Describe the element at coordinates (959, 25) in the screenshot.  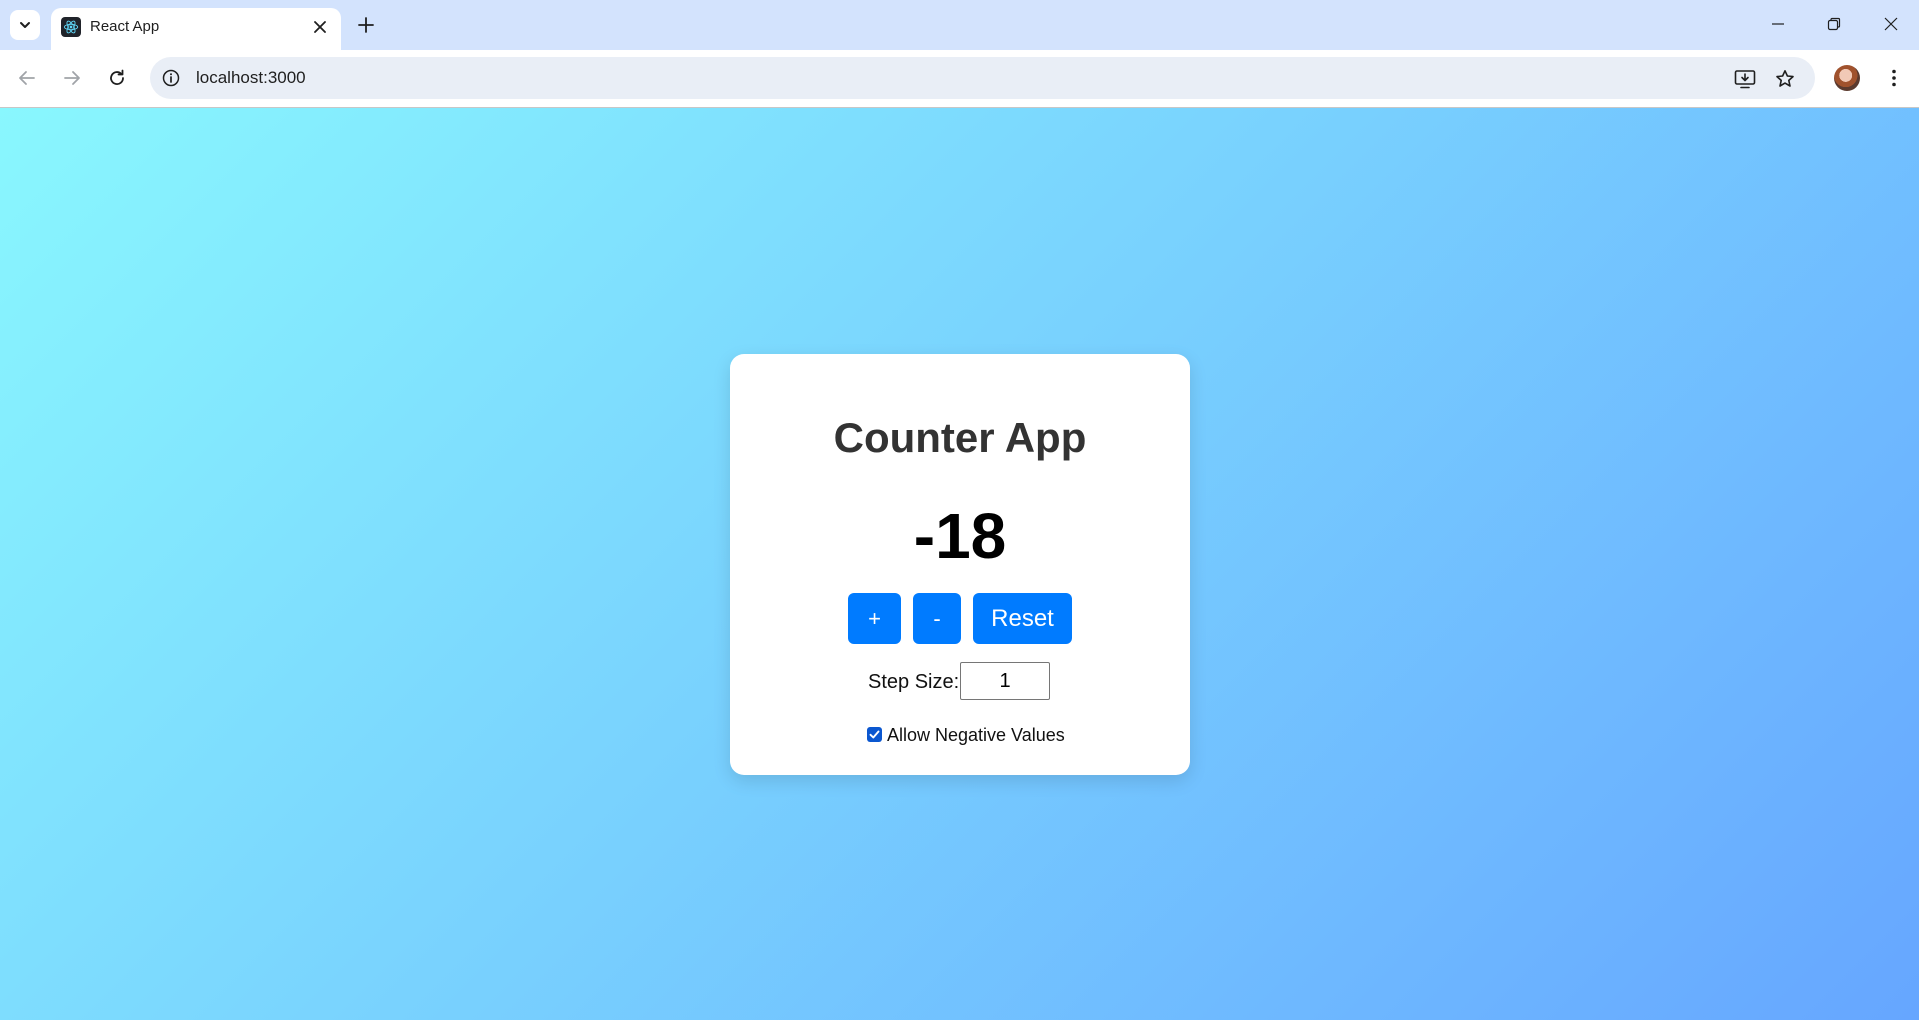
I see `browser-tab-strip: React App` at that location.